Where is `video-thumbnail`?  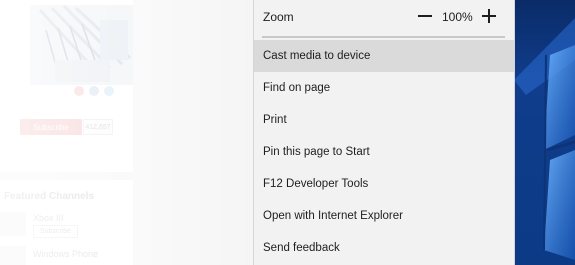 video-thumbnail is located at coordinates (66, 50).